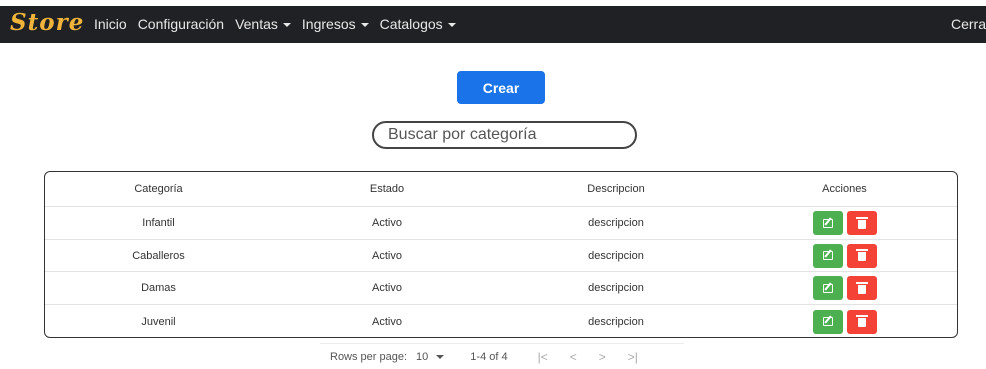 The height and width of the screenshot is (369, 986). I want to click on column-header-acciones: Acciones, so click(844, 189).